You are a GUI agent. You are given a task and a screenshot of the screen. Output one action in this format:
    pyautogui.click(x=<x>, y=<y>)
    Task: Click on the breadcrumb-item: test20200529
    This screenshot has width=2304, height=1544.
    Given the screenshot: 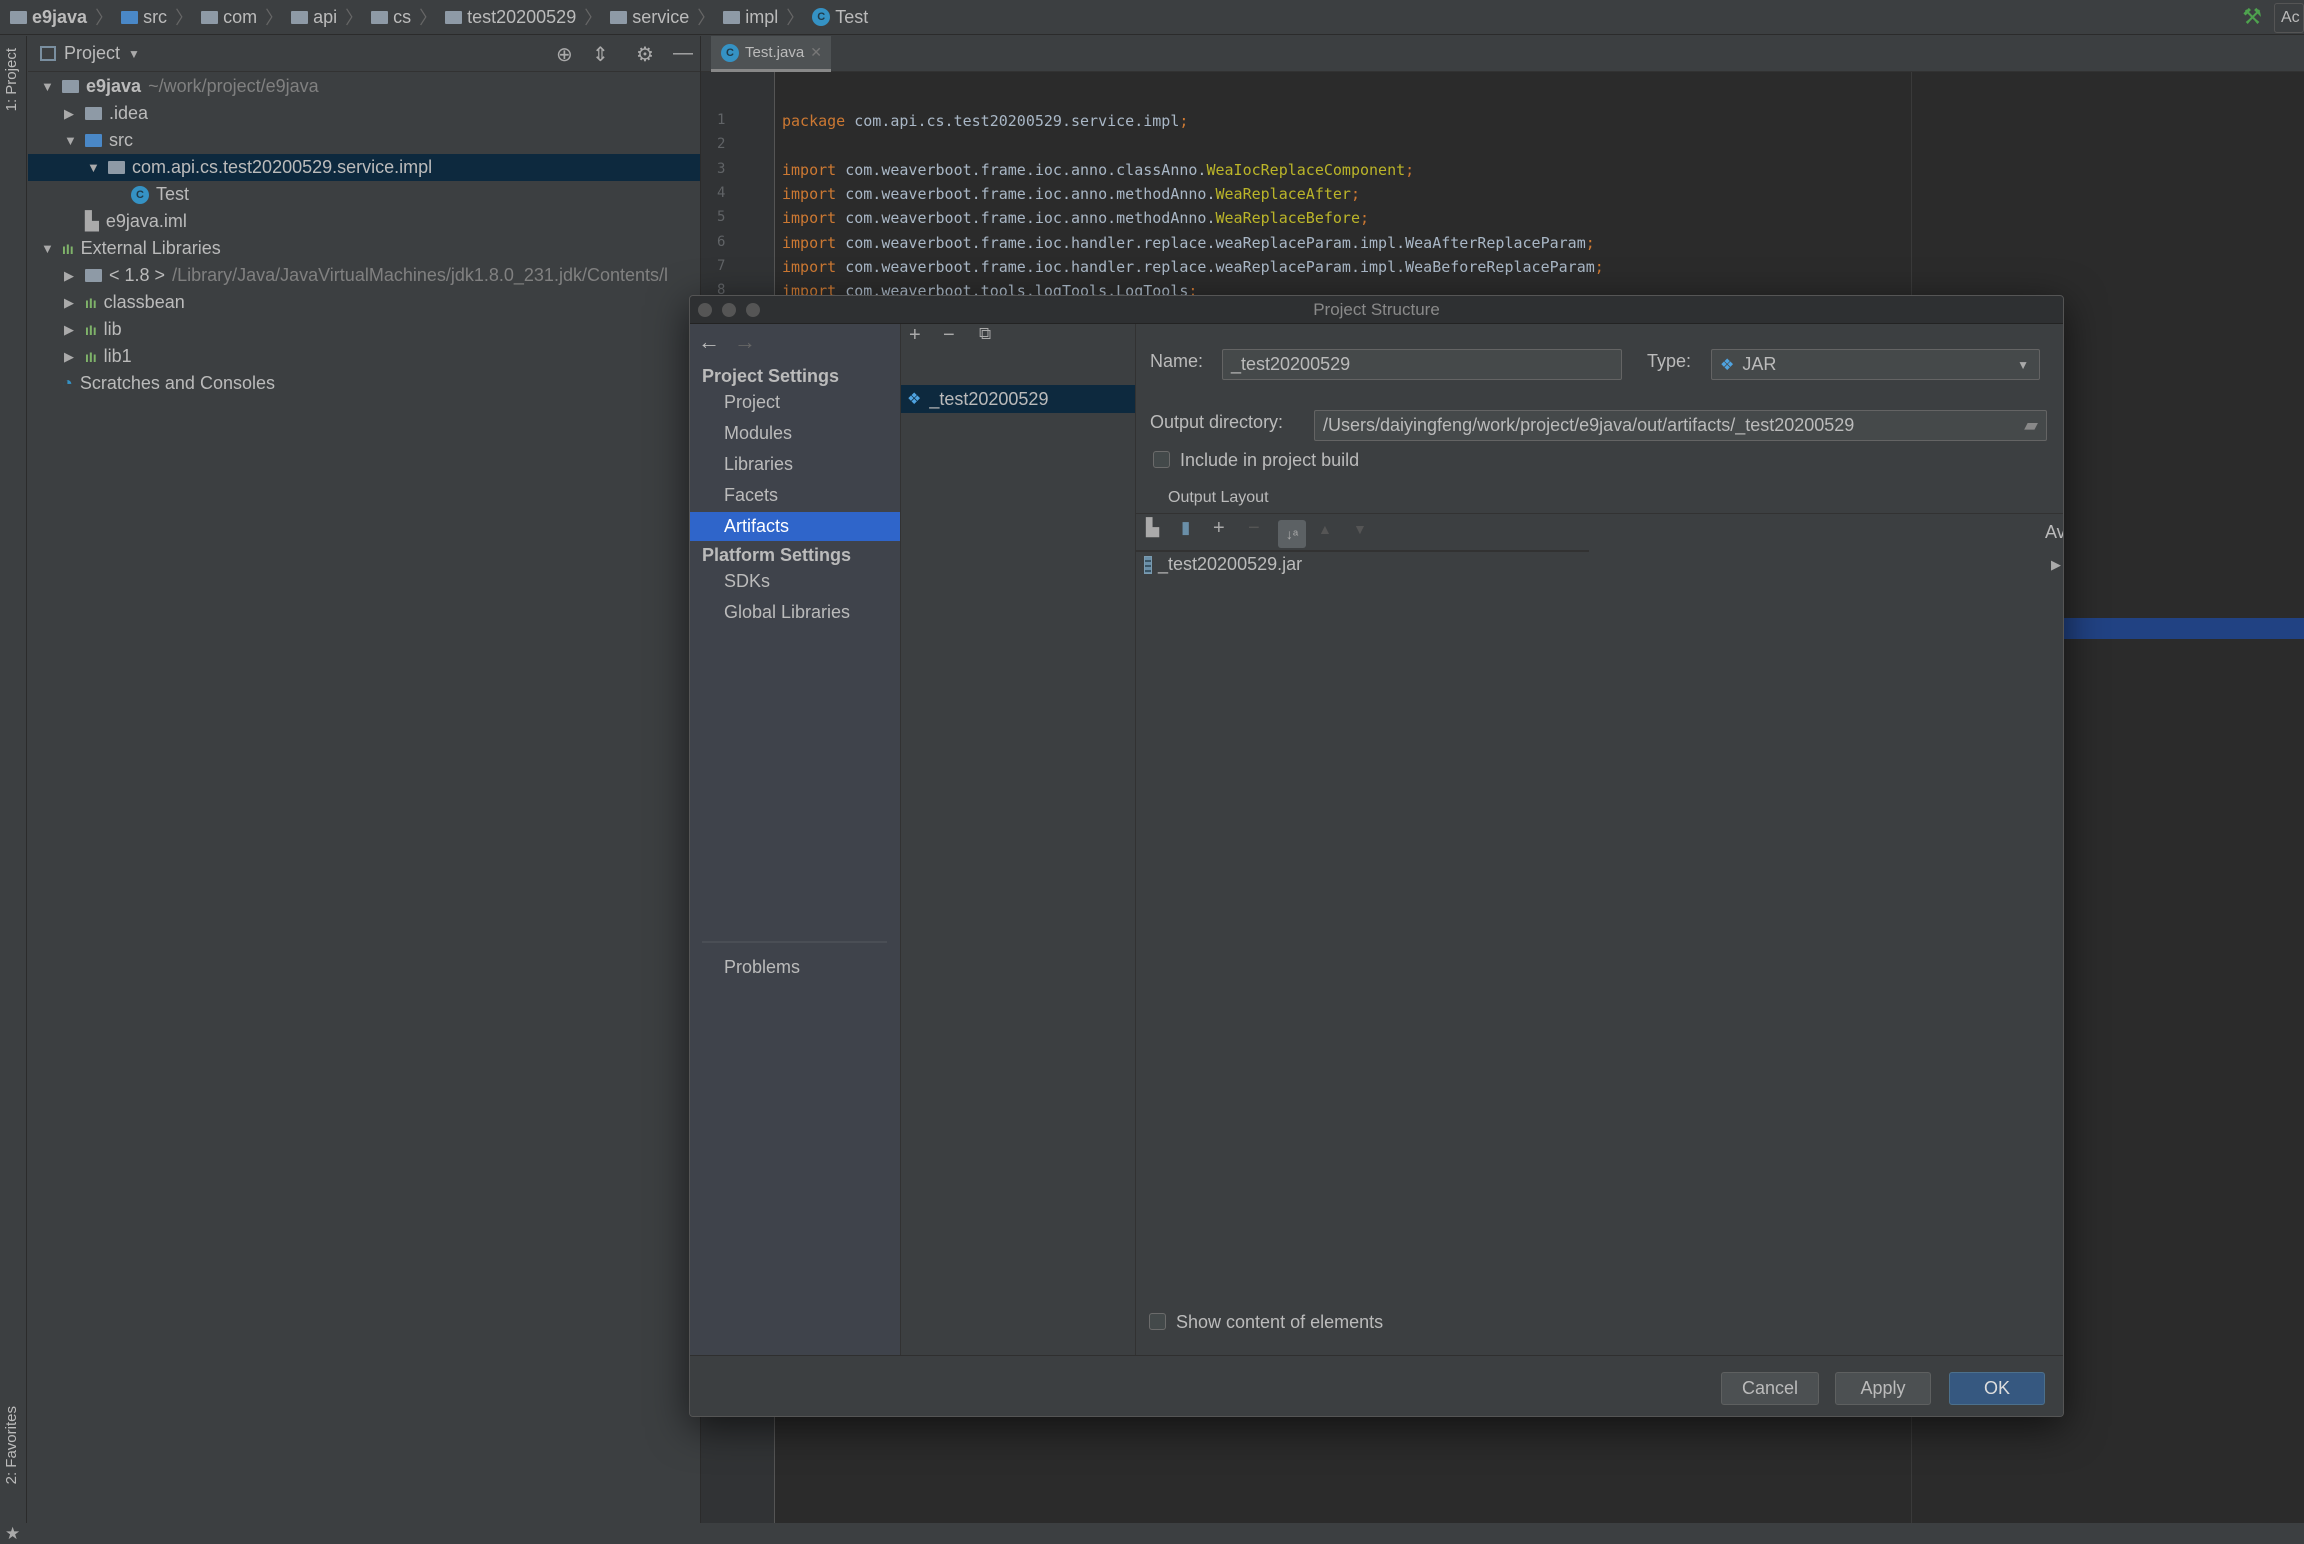 What is the action you would take?
    pyautogui.click(x=510, y=17)
    